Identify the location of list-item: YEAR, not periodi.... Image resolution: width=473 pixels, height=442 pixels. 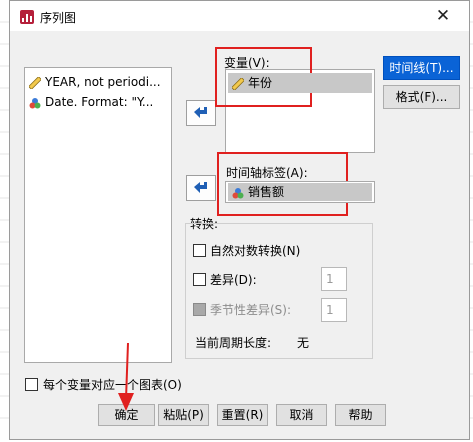
(95, 82).